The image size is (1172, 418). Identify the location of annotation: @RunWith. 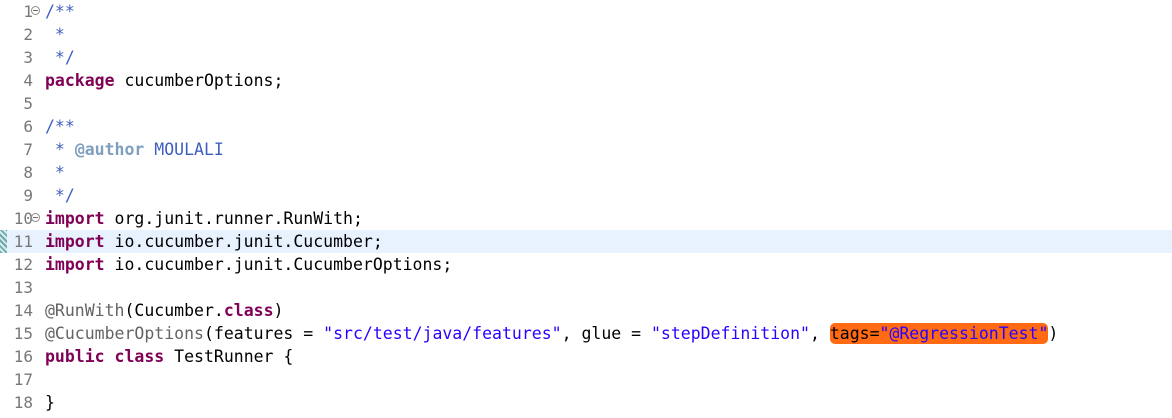
(85, 310).